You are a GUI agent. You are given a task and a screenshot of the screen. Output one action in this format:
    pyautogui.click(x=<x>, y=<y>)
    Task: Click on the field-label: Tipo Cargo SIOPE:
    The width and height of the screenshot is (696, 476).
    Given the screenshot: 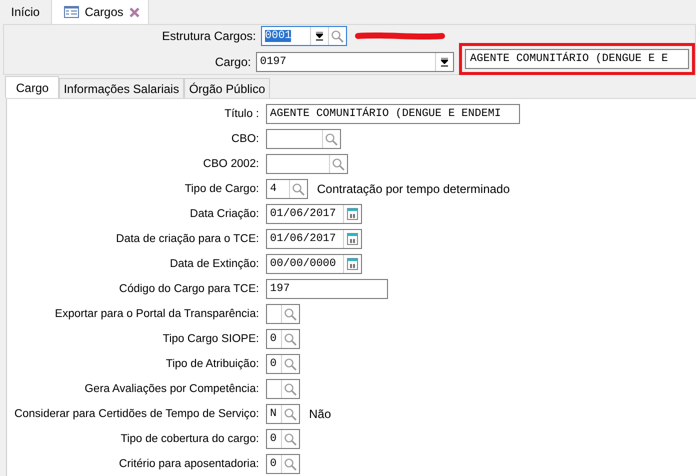 What is the action you would take?
    pyautogui.click(x=210, y=339)
    